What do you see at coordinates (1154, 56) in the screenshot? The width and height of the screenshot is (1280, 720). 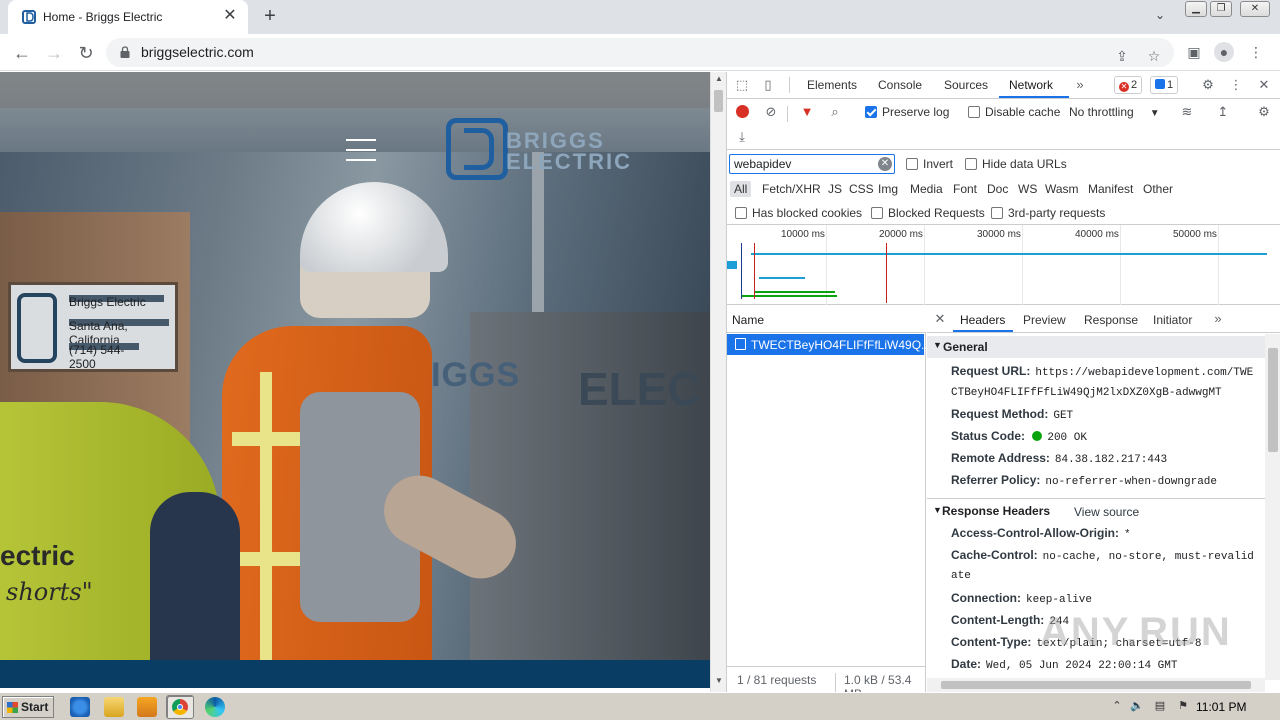 I see `bookmark-star-icon: ☆` at bounding box center [1154, 56].